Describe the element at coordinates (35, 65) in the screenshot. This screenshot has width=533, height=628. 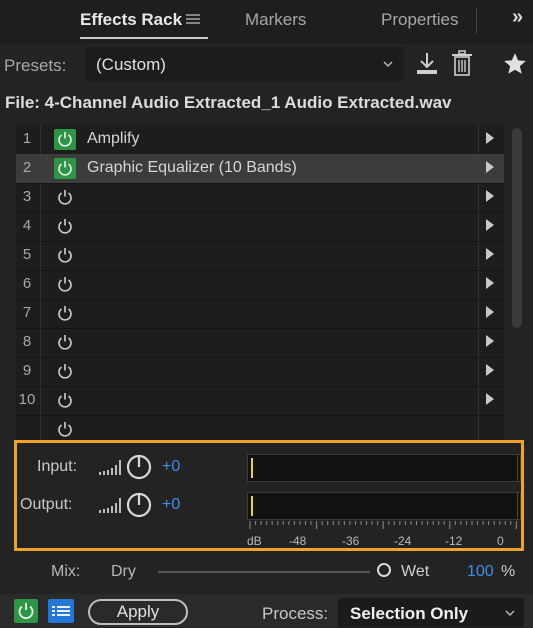
I see `presets-label: Presets:` at that location.